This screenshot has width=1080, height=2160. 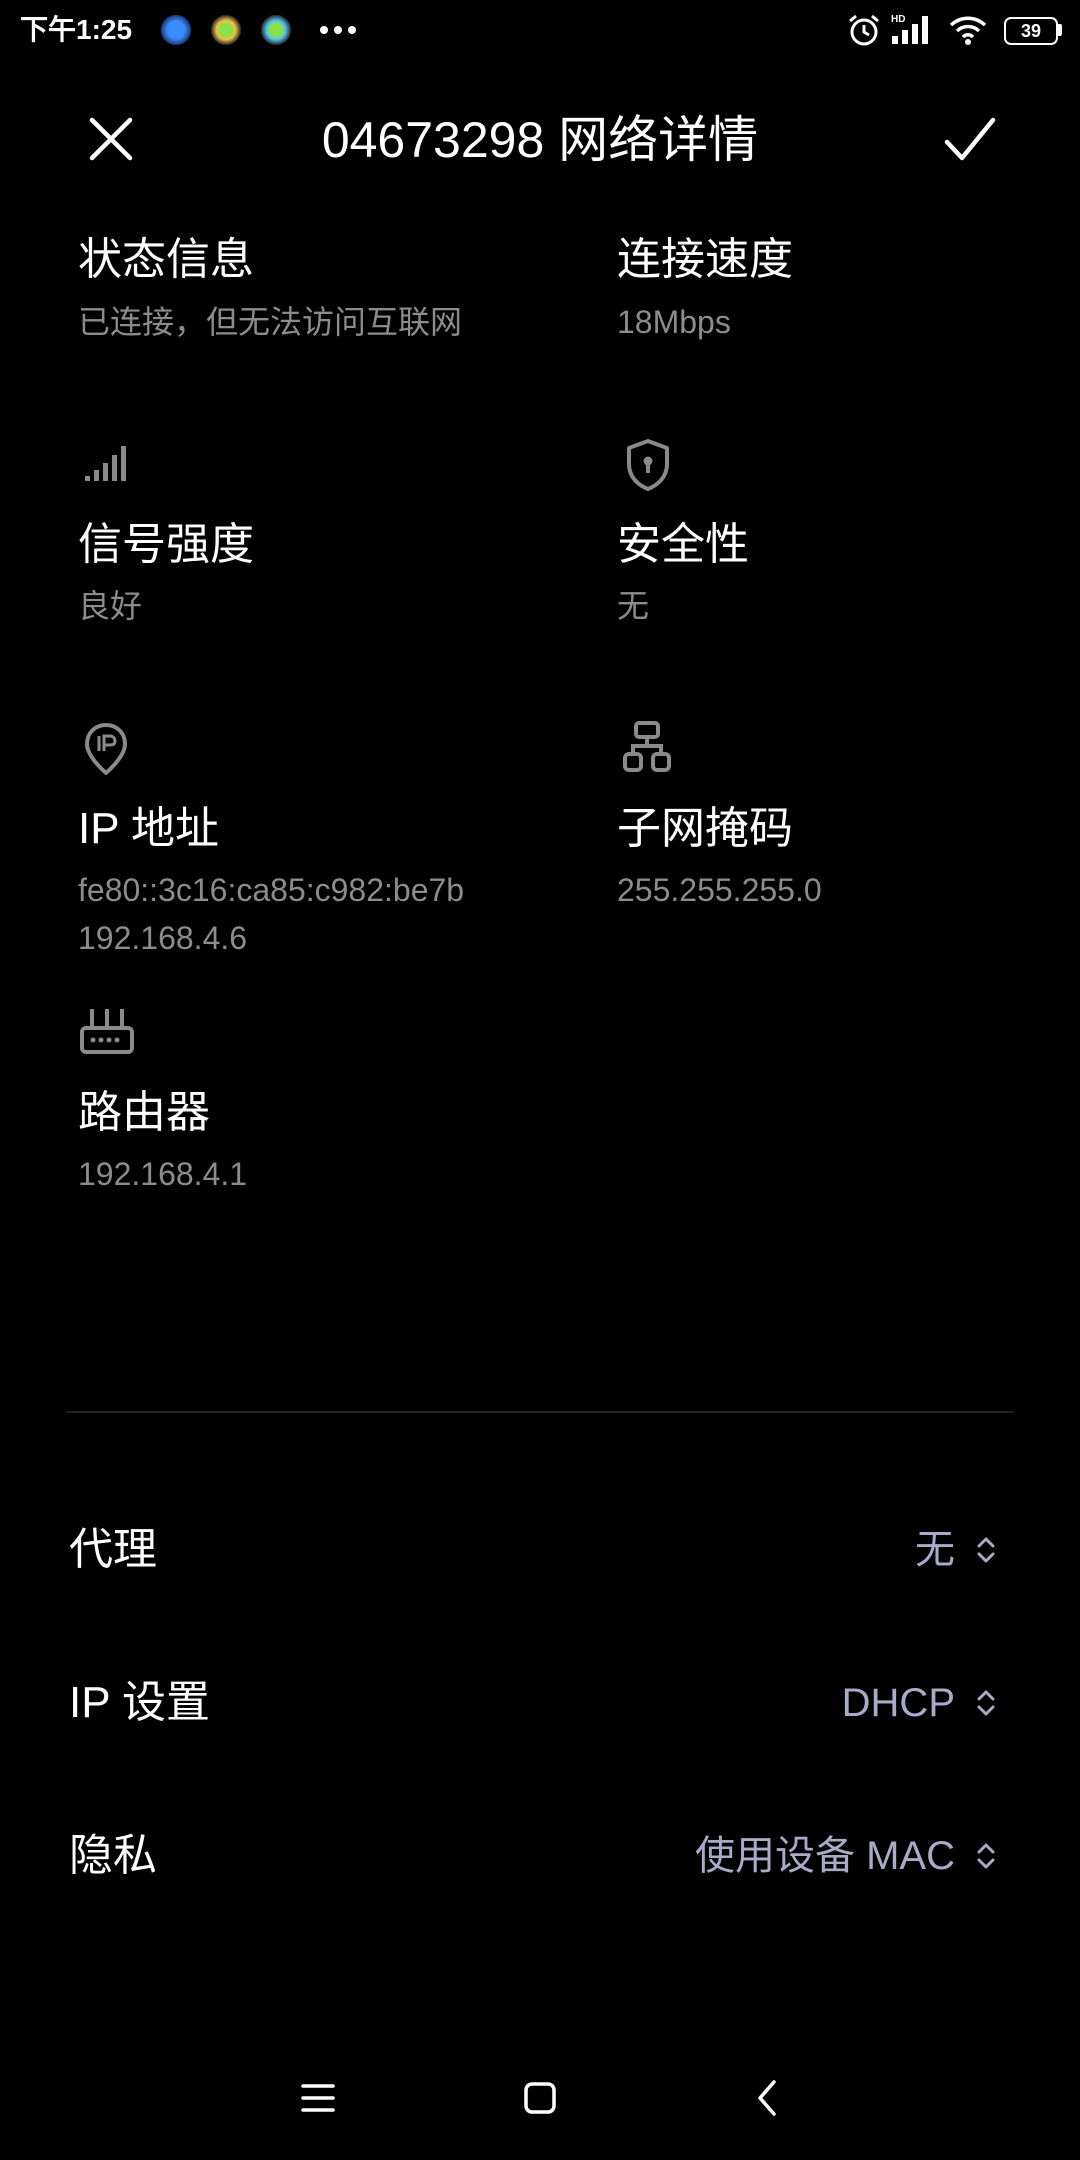 I want to click on detail-security-value: 无, so click(x=633, y=606).